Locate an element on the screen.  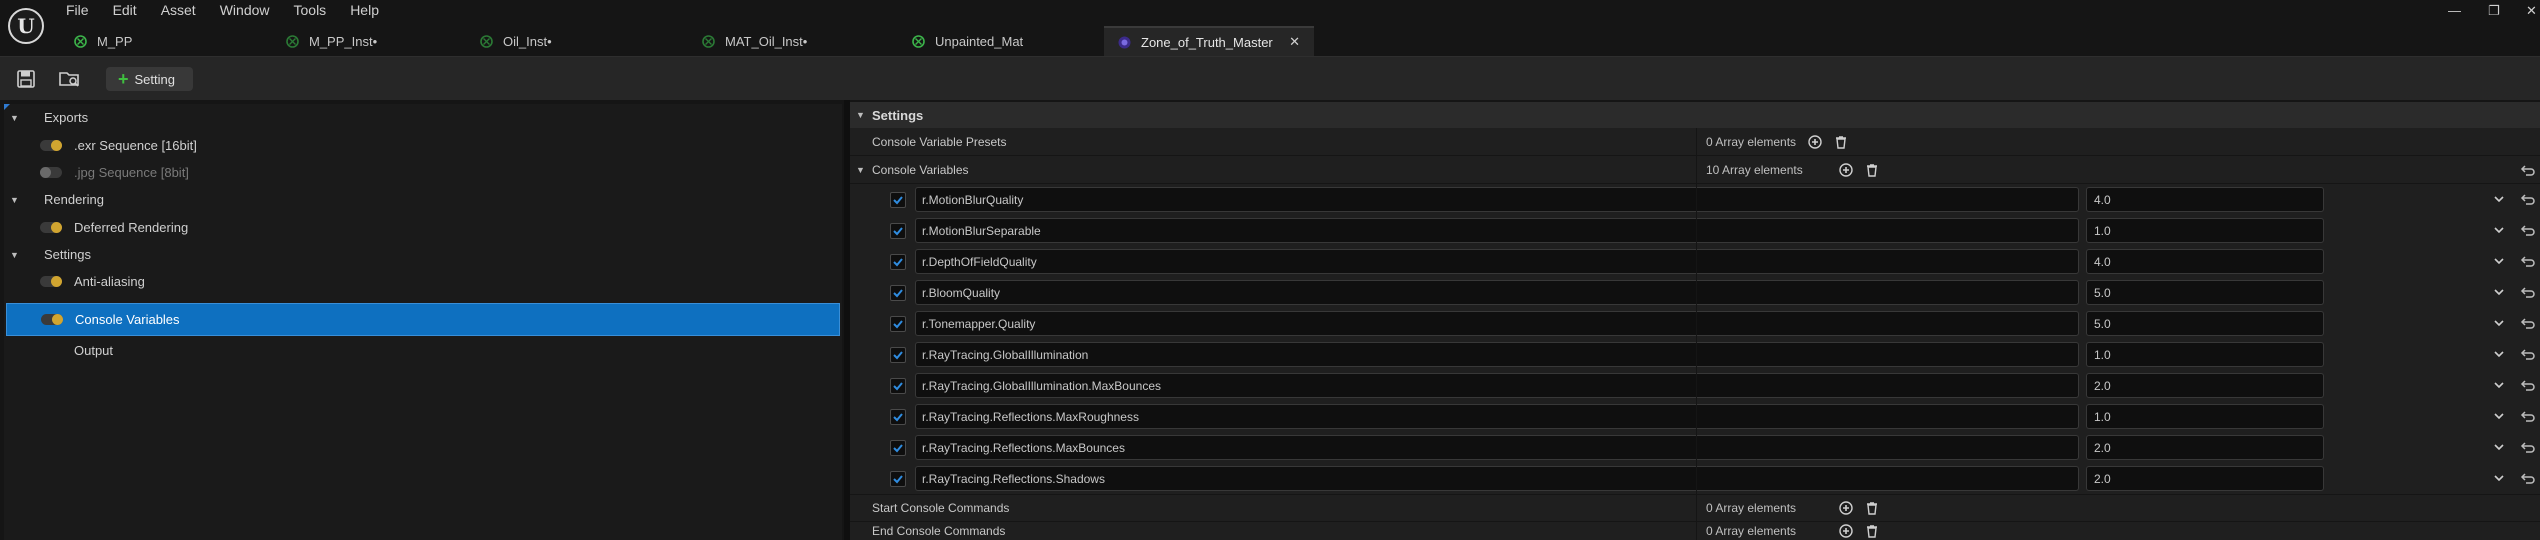
menu-edit: Edit is located at coordinates (129, 10).